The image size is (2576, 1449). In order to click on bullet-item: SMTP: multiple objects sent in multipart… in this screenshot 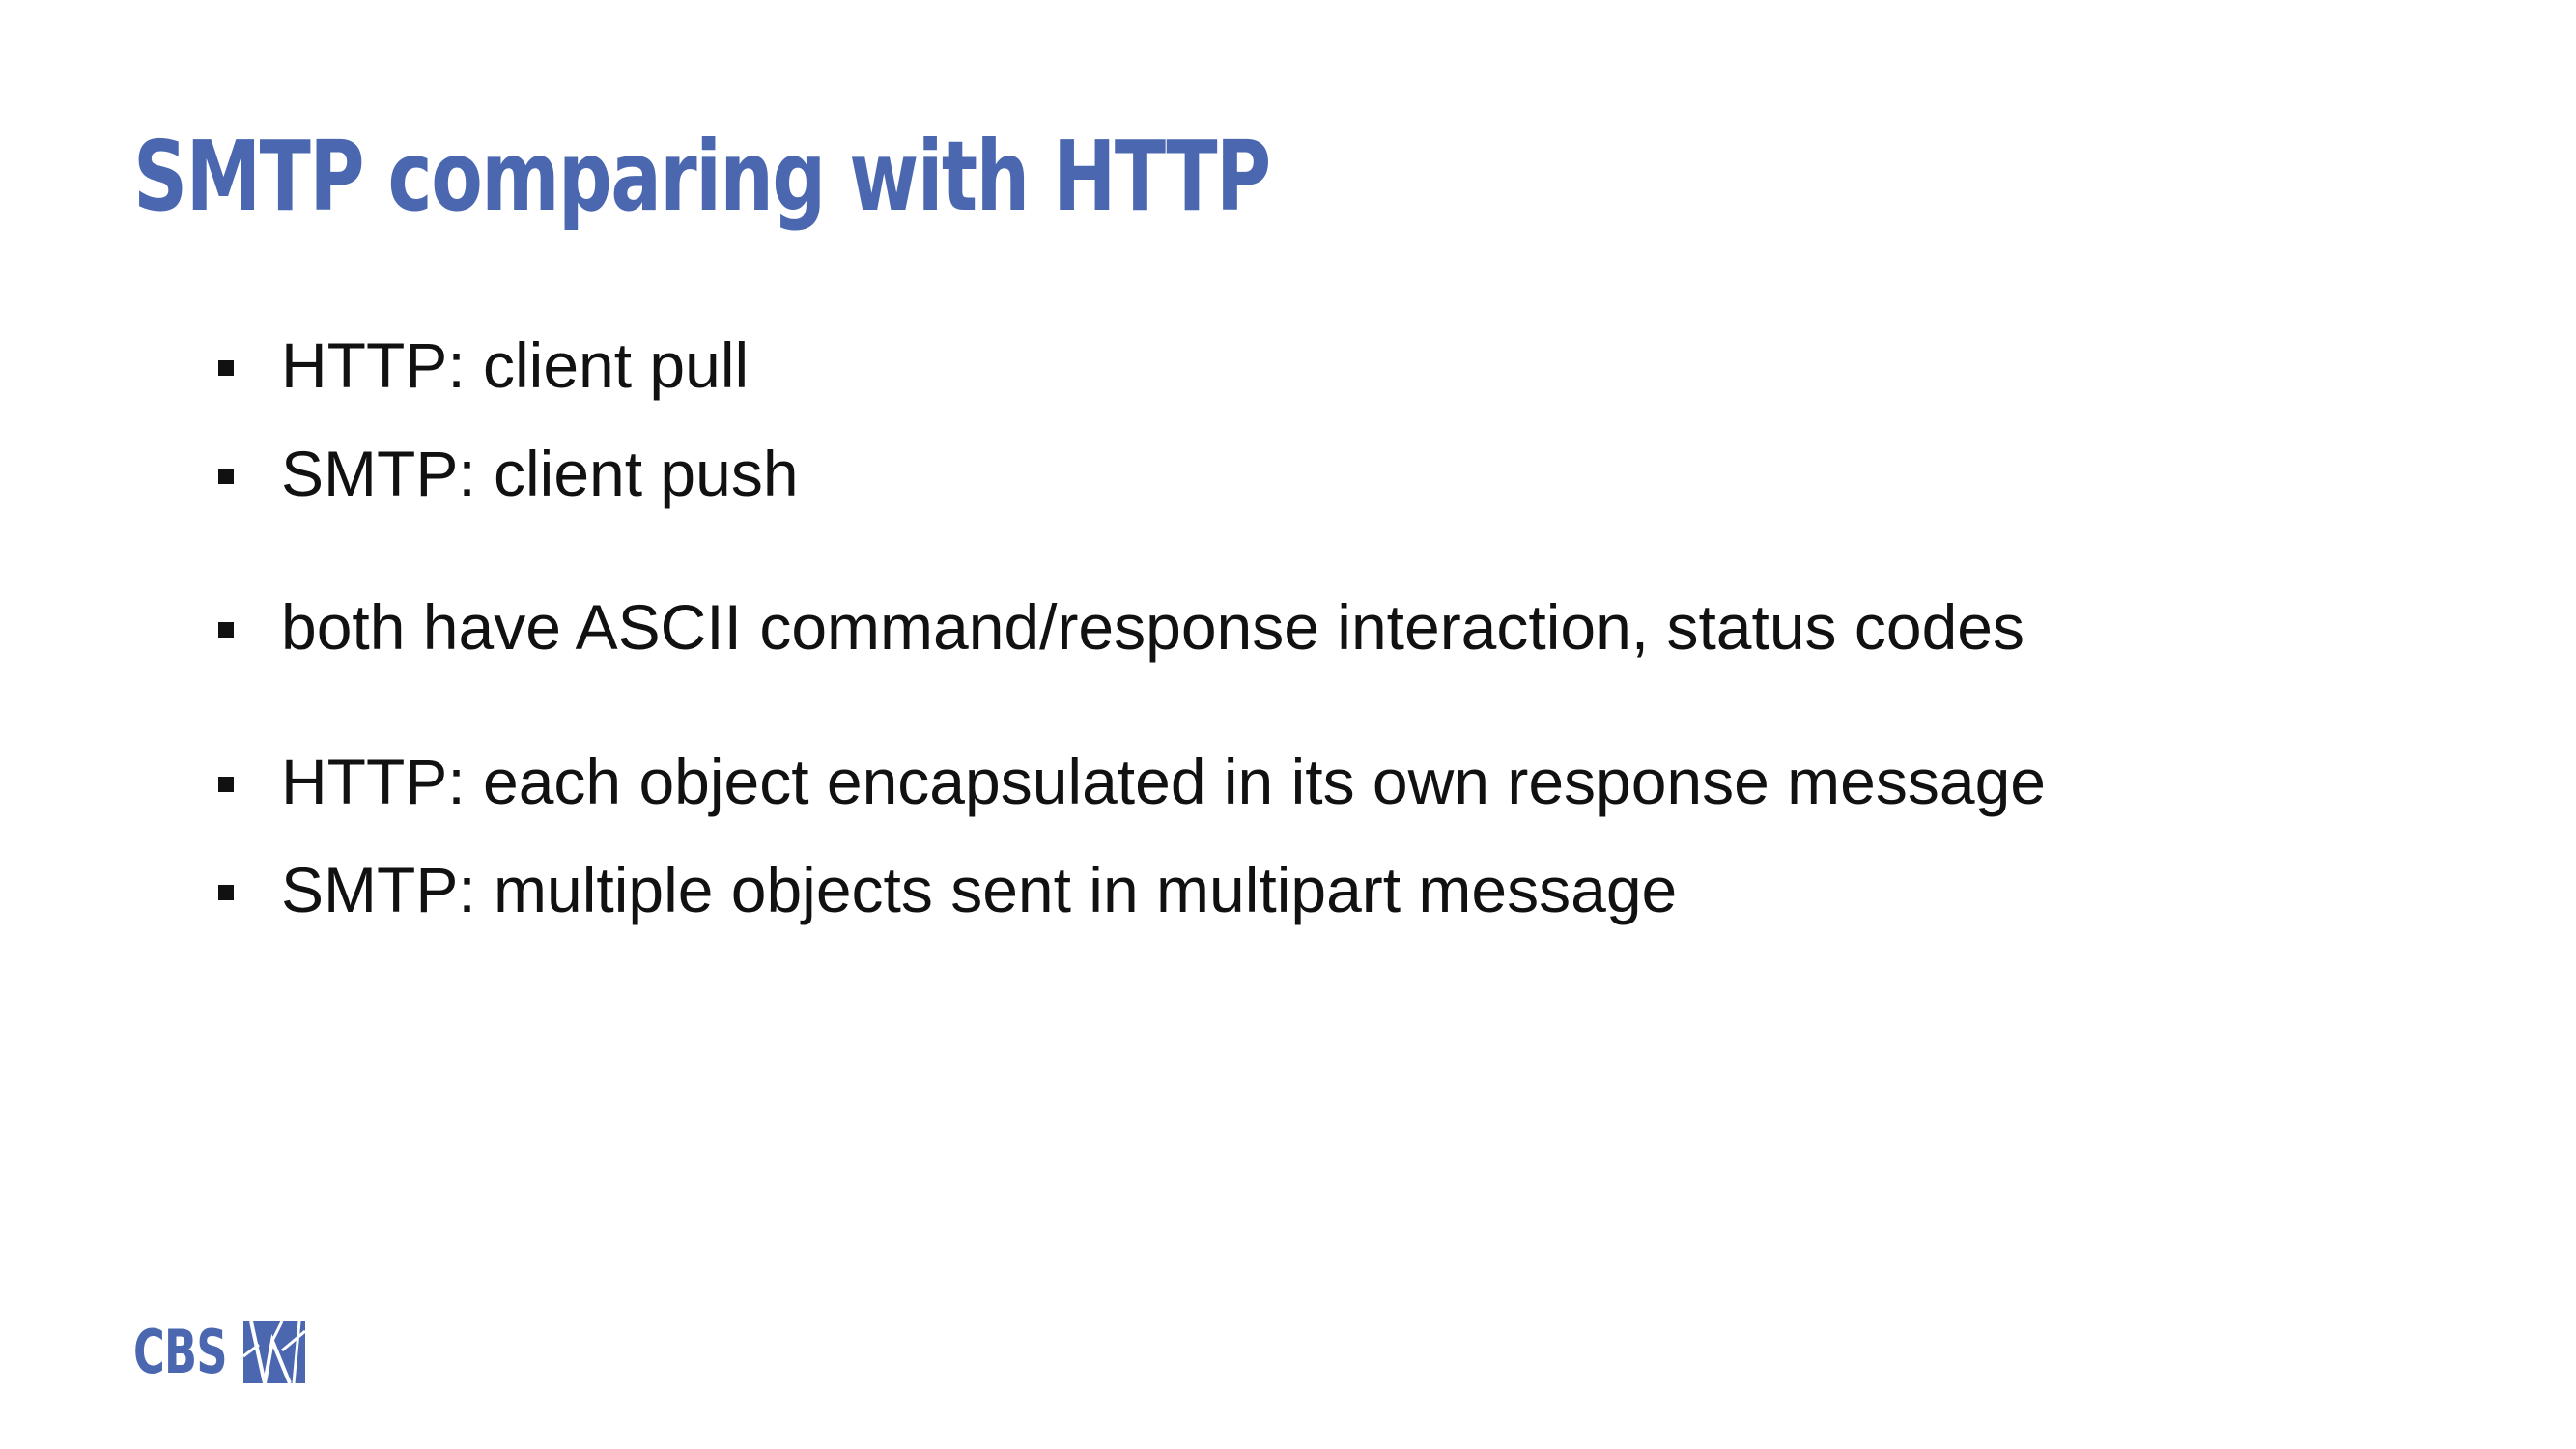, I will do `click(1159, 889)`.